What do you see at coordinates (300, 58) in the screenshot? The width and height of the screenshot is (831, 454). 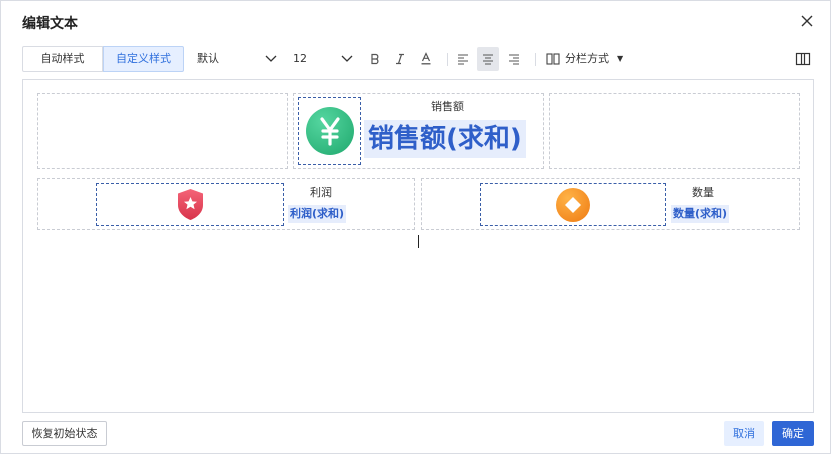 I see `font-size-value: 12` at bounding box center [300, 58].